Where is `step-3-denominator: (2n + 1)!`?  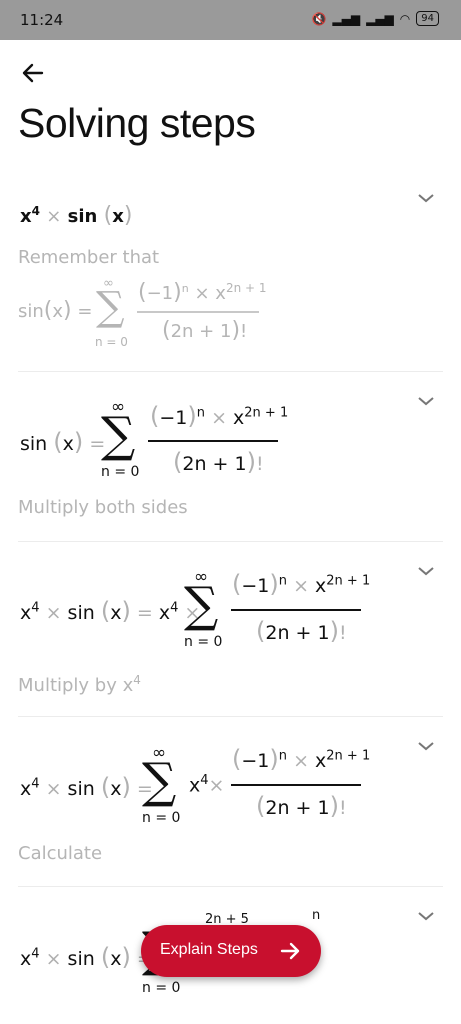
step-3-denominator: (2n + 1)! is located at coordinates (301, 631).